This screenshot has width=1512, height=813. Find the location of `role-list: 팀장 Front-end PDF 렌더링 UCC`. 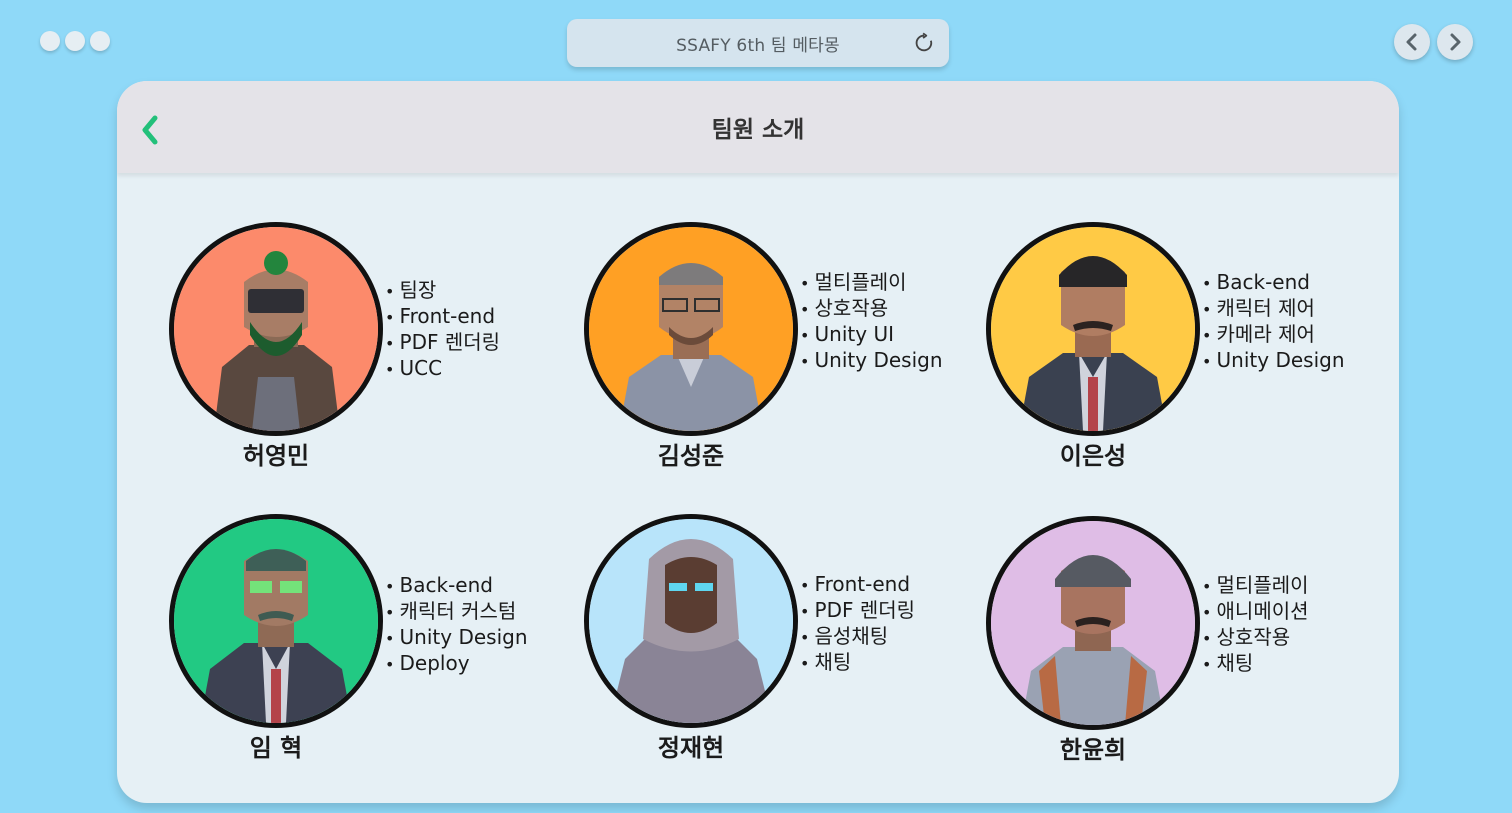

role-list: 팀장 Front-end PDF 렌더링 UCC is located at coordinates (443, 330).